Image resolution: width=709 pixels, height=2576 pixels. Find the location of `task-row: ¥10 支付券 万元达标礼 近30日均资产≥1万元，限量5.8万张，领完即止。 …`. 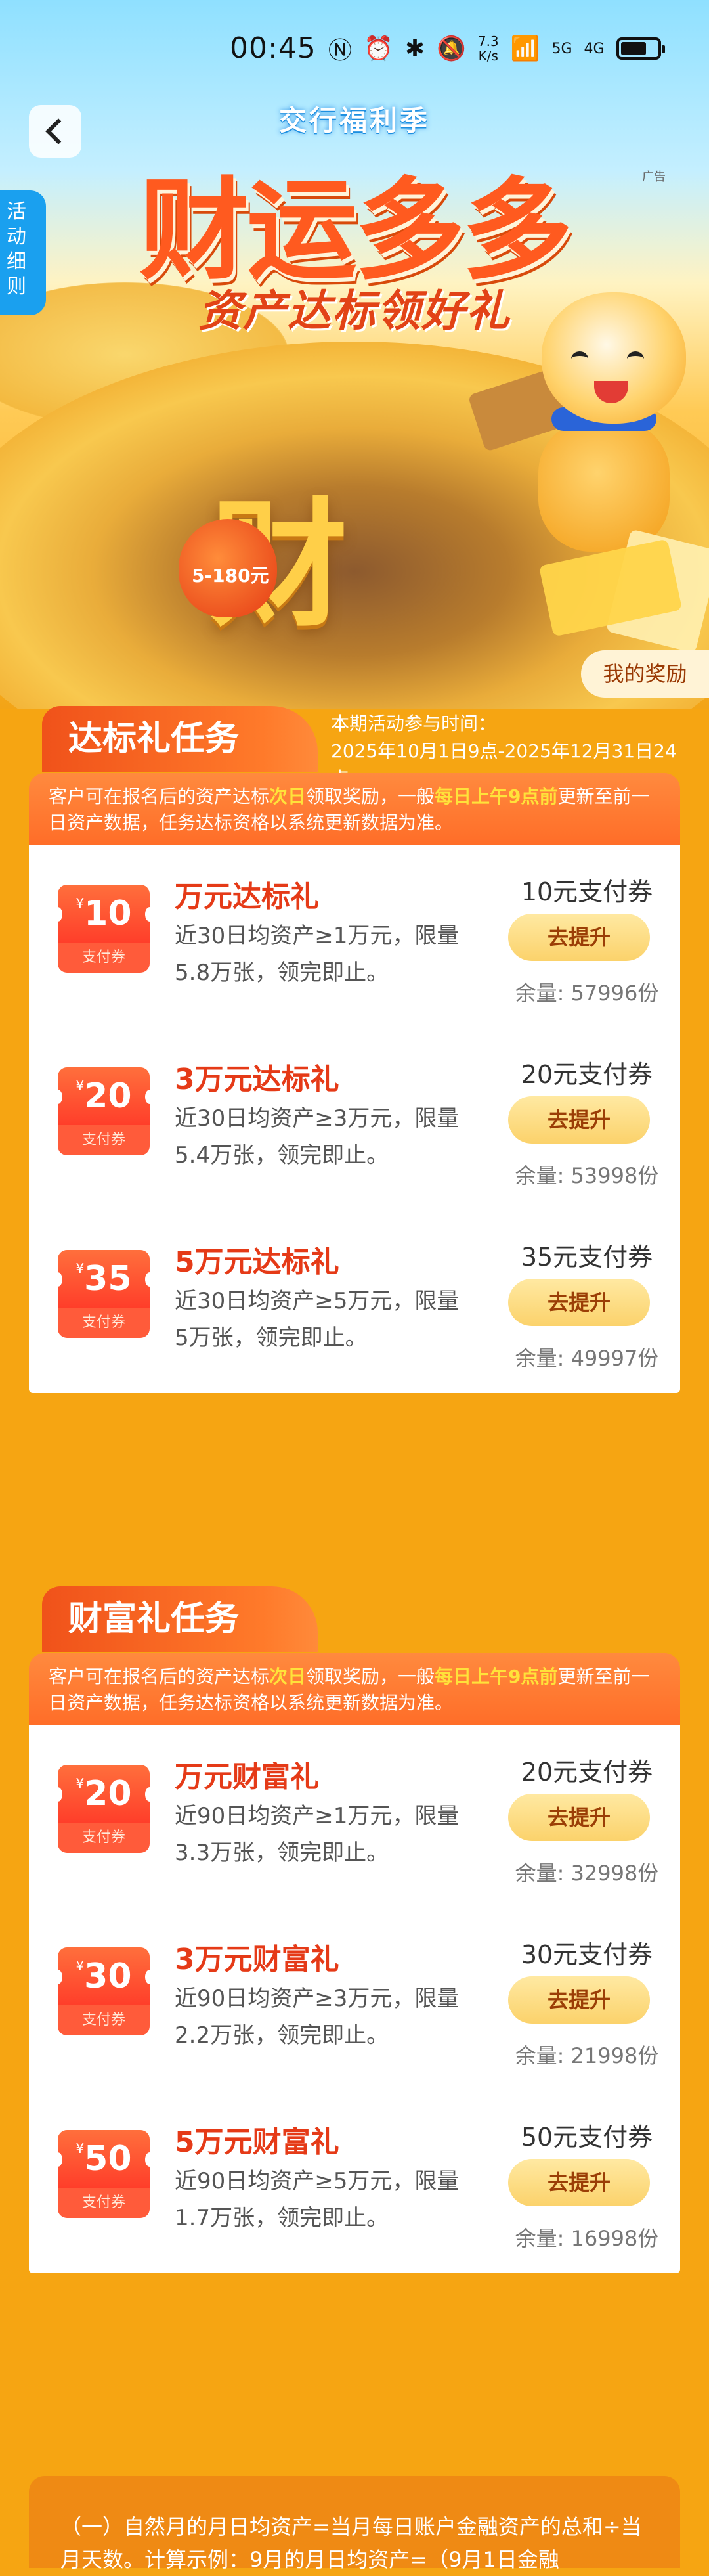

task-row: ¥10 支付券 万元达标礼 近30日均资产≥1万元，限量5.8万张，领完即止。 … is located at coordinates (354, 936).